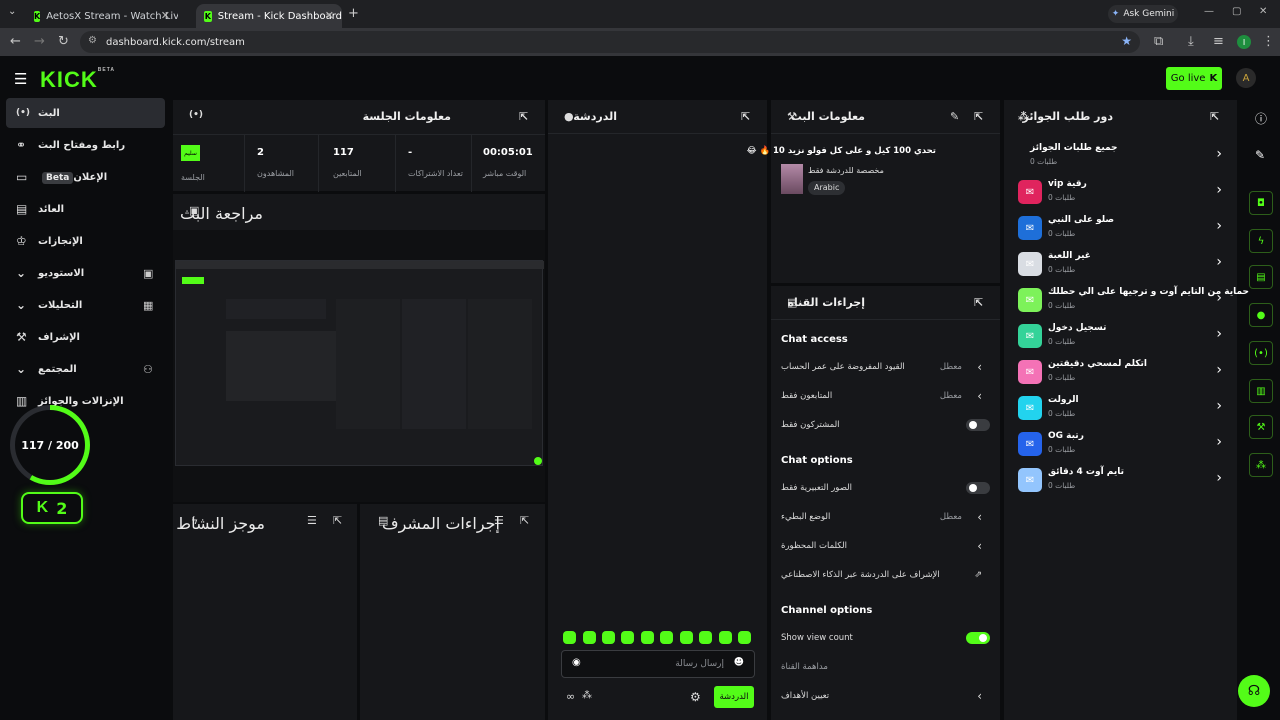 The width and height of the screenshot is (1280, 720). What do you see at coordinates (1261, 277) in the screenshot?
I see `rail-document-icon: ▤` at bounding box center [1261, 277].